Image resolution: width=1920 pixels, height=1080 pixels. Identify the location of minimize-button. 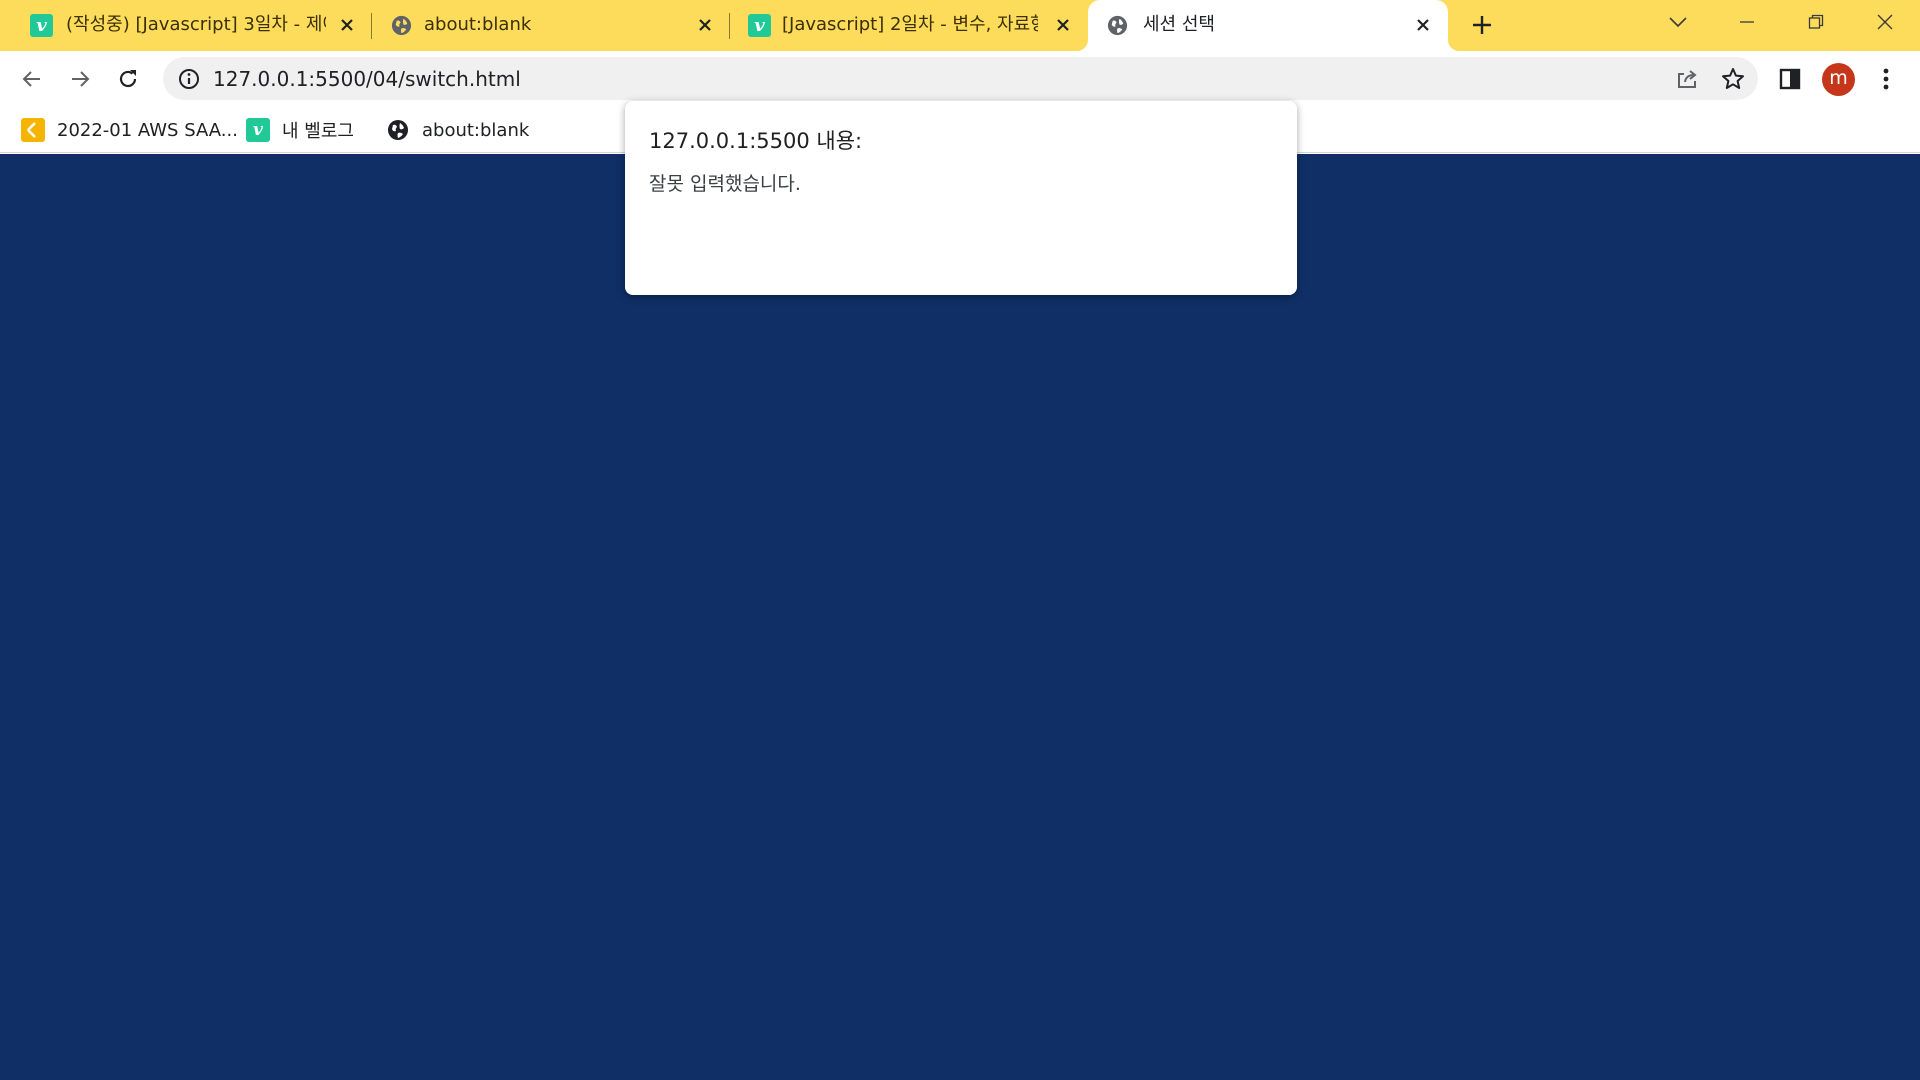
(1747, 22).